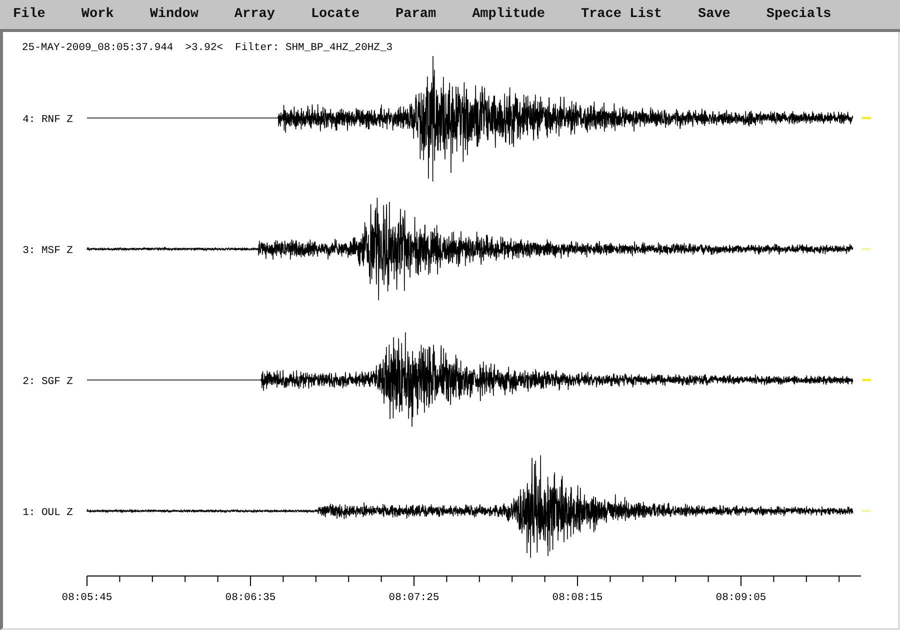 This screenshot has height=630, width=900. Describe the element at coordinates (98, 49) in the screenshot. I see `timestamp-text: 25-MAY-2009_08:05:37.944` at that location.